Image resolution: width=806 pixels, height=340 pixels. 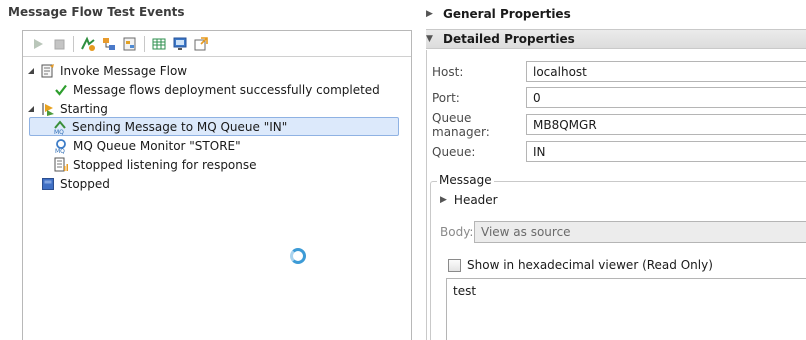 I want to click on monitor-icon, so click(x=180, y=44).